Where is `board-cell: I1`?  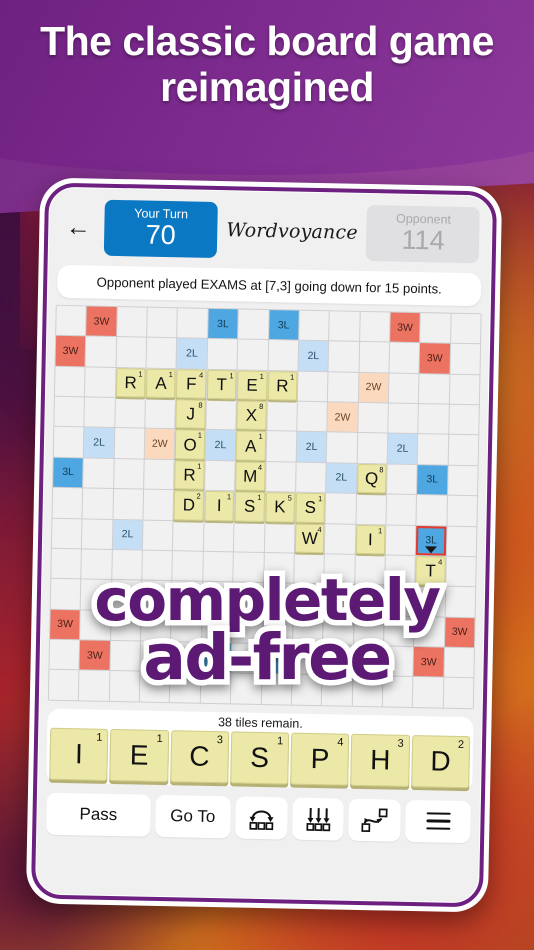 board-cell: I1 is located at coordinates (370, 539).